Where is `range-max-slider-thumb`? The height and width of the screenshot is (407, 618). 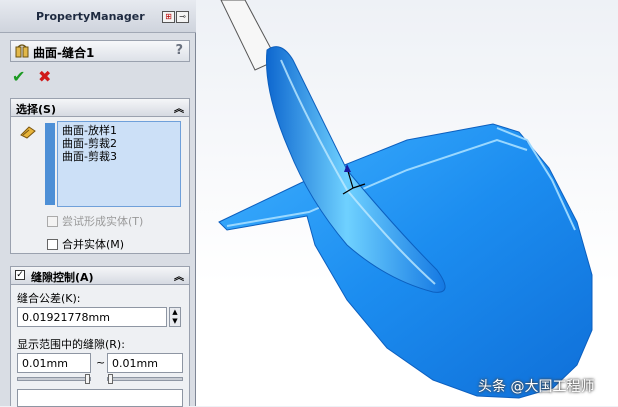
range-max-slider-thumb is located at coordinates (110, 379).